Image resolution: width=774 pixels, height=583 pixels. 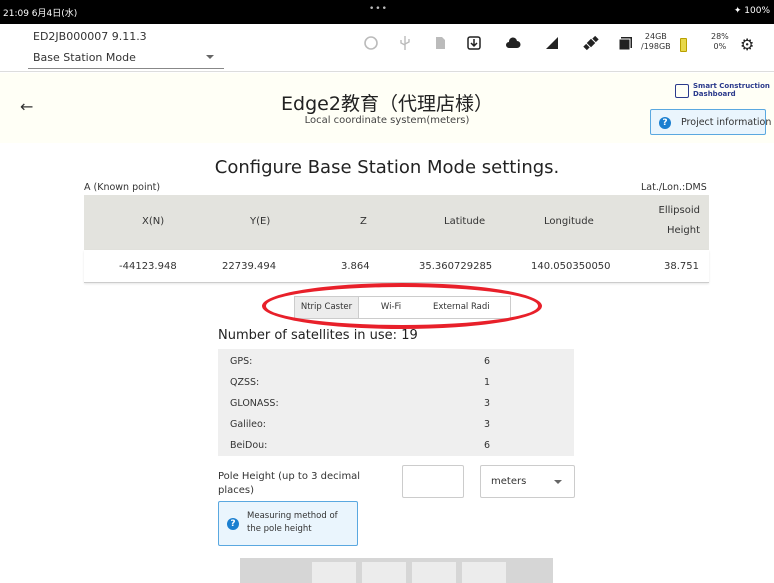 What do you see at coordinates (721, 91) in the screenshot?
I see `smart-construction-logo: Smart Construction Dashboard` at bounding box center [721, 91].